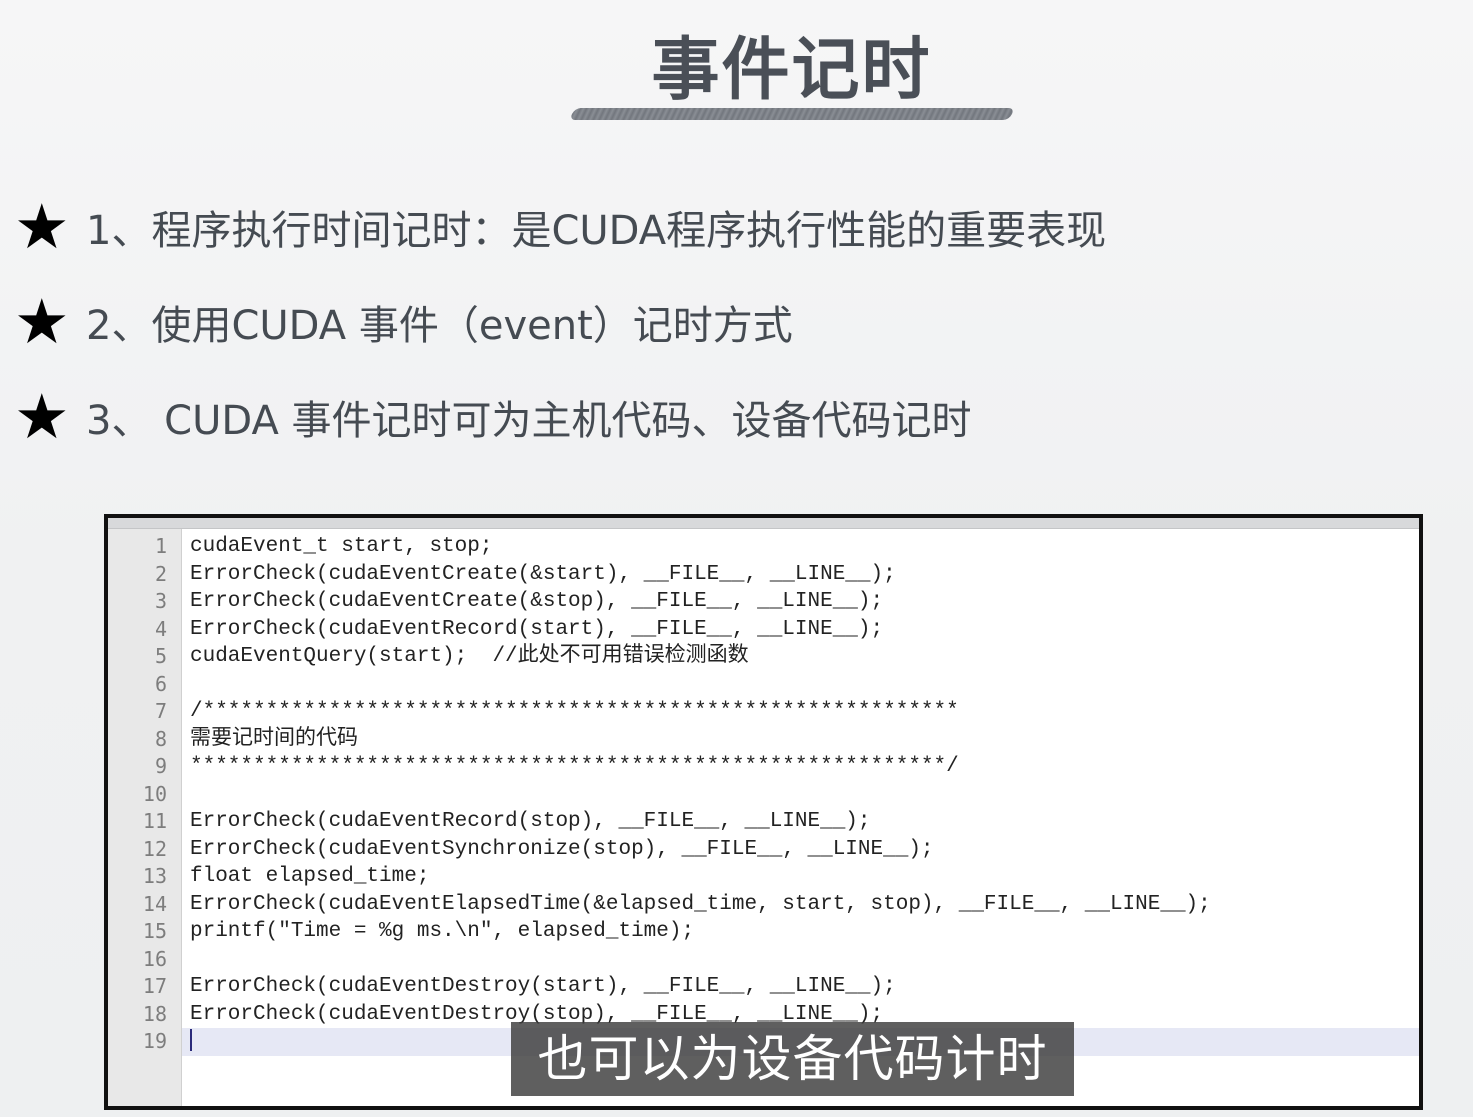 The width and height of the screenshot is (1473, 1117). I want to click on line-number: 5, so click(160, 656).